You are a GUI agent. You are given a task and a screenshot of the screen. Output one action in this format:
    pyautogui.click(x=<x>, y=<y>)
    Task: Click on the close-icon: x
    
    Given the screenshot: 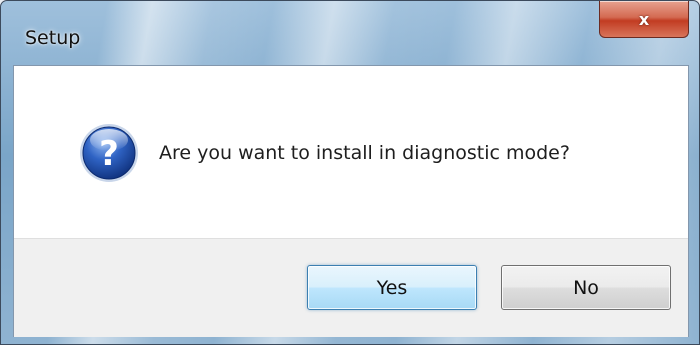 What is the action you would take?
    pyautogui.click(x=644, y=19)
    